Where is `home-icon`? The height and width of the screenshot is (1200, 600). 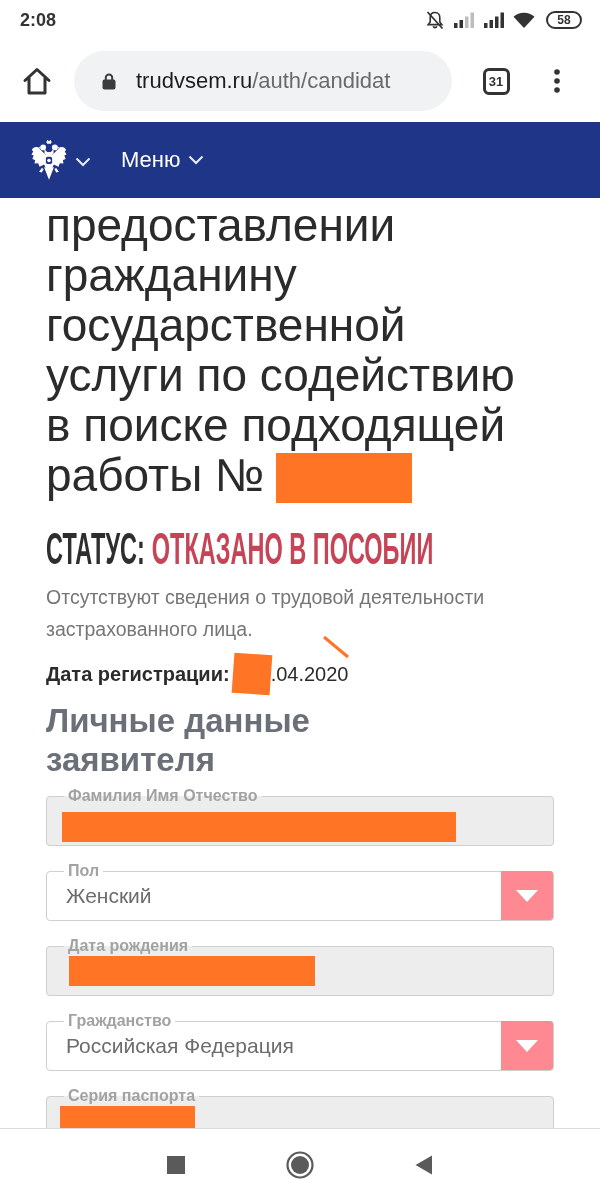 home-icon is located at coordinates (37, 81).